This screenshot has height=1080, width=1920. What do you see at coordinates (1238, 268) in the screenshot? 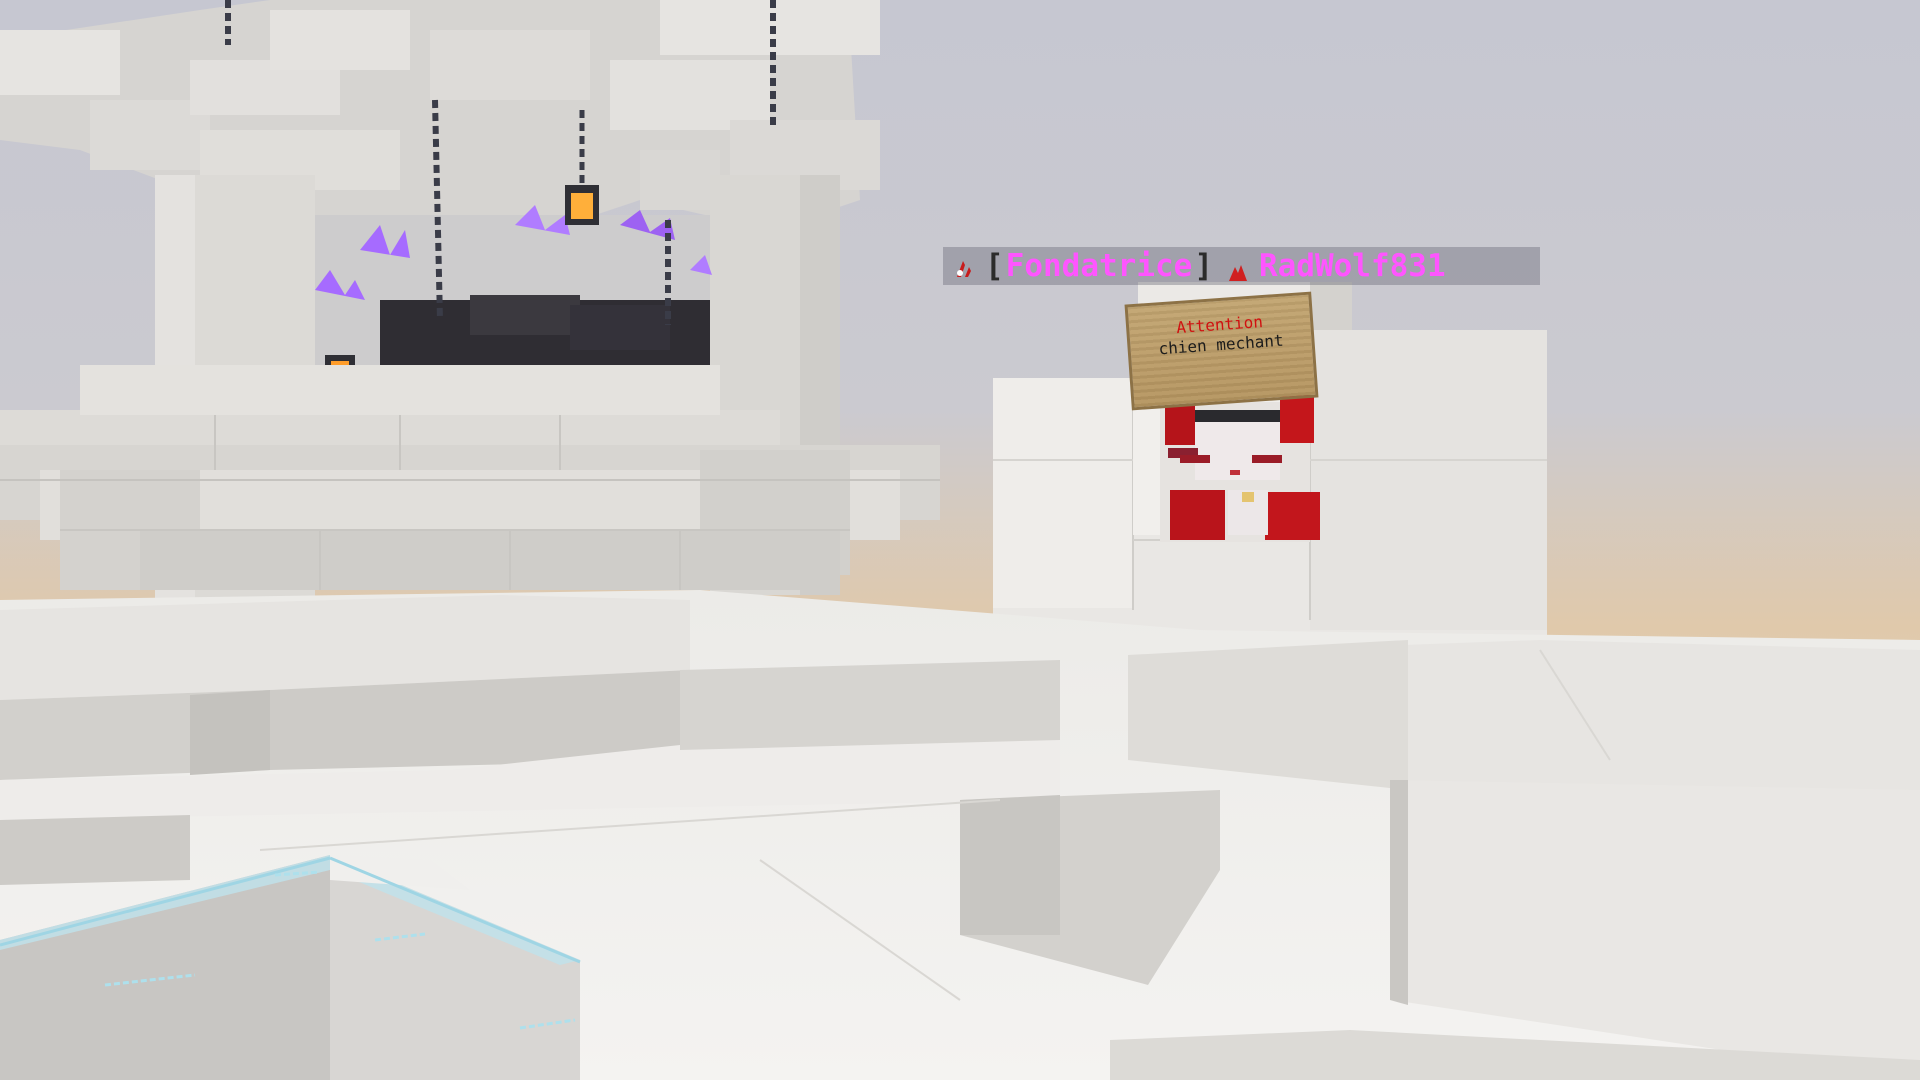
I see `wolf-icon` at bounding box center [1238, 268].